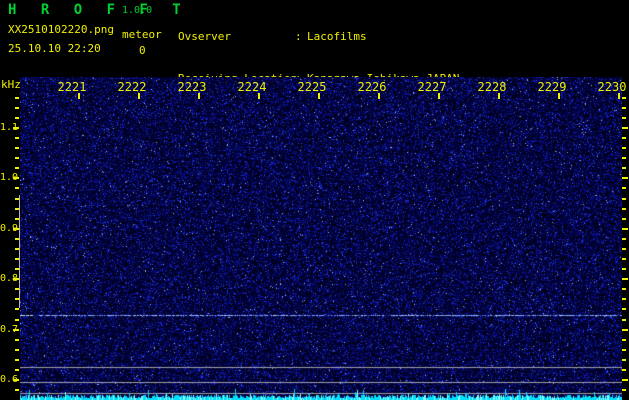 The height and width of the screenshot is (400, 629). I want to click on time-label: 2227, so click(432, 87).